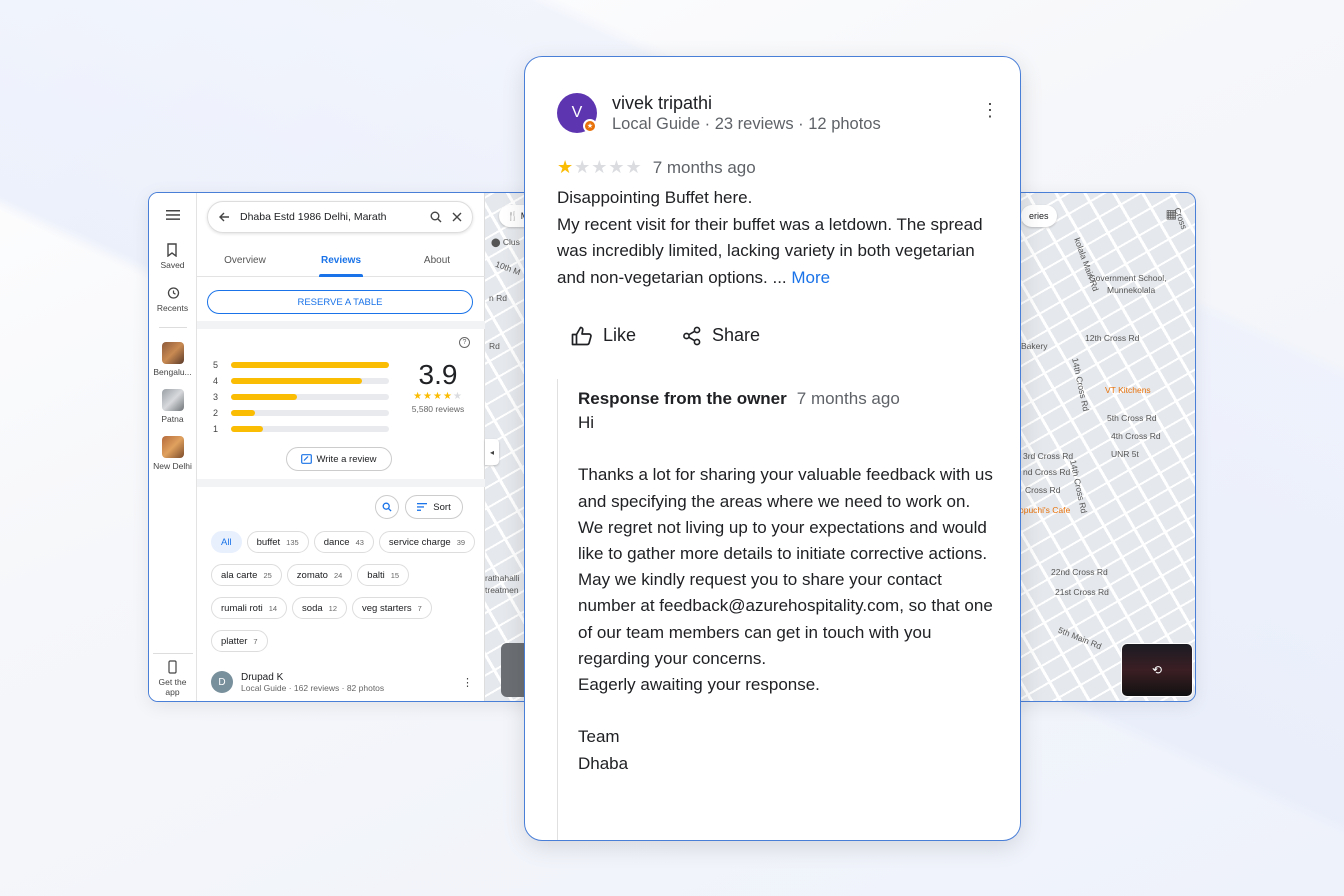 This screenshot has height=896, width=1344. I want to click on topic-chip: service charge 39, so click(427, 542).